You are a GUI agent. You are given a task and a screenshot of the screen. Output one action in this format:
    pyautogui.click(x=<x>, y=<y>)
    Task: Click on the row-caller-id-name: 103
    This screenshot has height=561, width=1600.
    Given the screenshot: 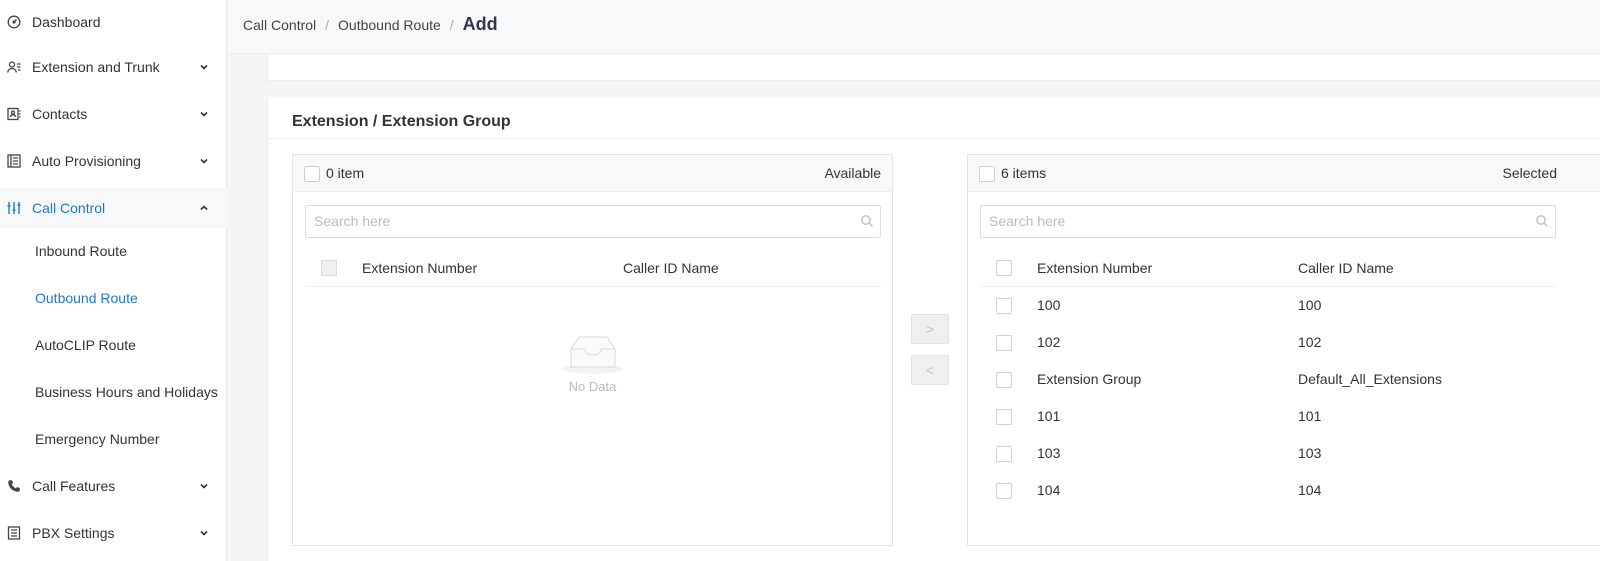 What is the action you would take?
    pyautogui.click(x=1310, y=453)
    